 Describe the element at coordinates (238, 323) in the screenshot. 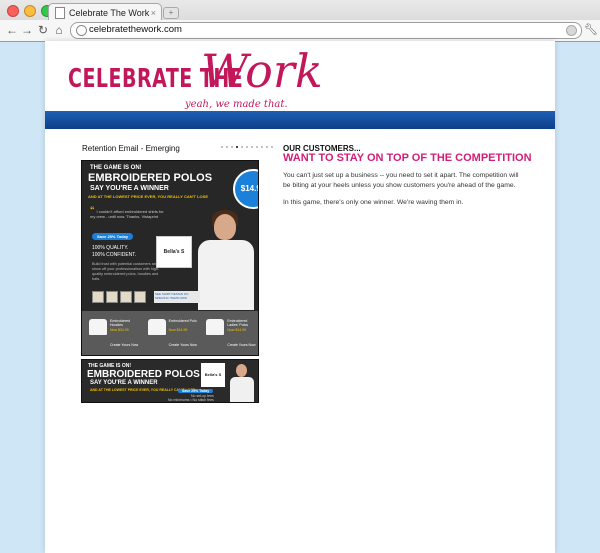

I see `product-name: Embroidered Ladies' Polos` at that location.